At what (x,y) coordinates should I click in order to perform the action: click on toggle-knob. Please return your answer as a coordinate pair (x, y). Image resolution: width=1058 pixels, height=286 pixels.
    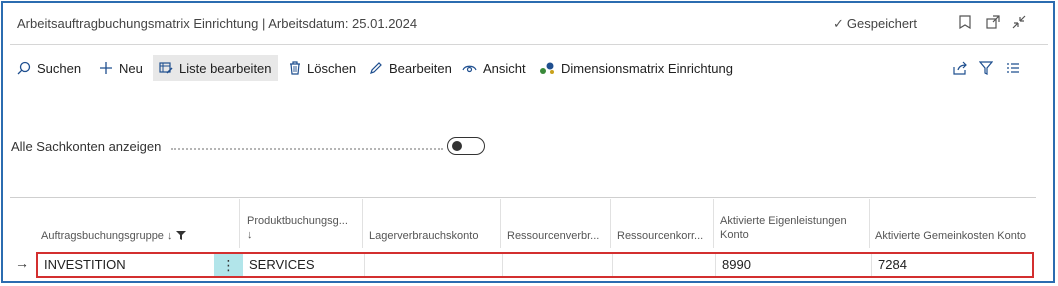
    Looking at the image, I should click on (457, 146).